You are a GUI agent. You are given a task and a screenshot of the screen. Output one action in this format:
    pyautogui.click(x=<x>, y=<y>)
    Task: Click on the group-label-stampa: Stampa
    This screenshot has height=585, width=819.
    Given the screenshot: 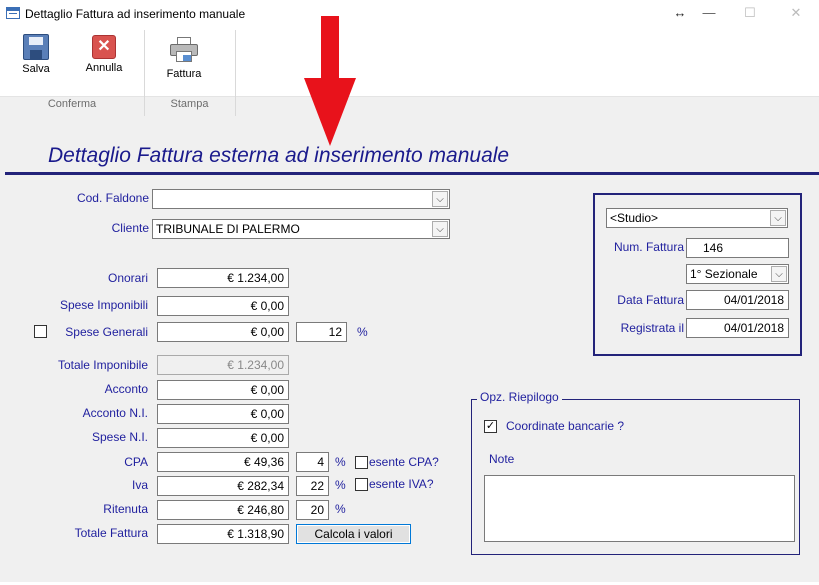 What is the action you would take?
    pyautogui.click(x=189, y=104)
    